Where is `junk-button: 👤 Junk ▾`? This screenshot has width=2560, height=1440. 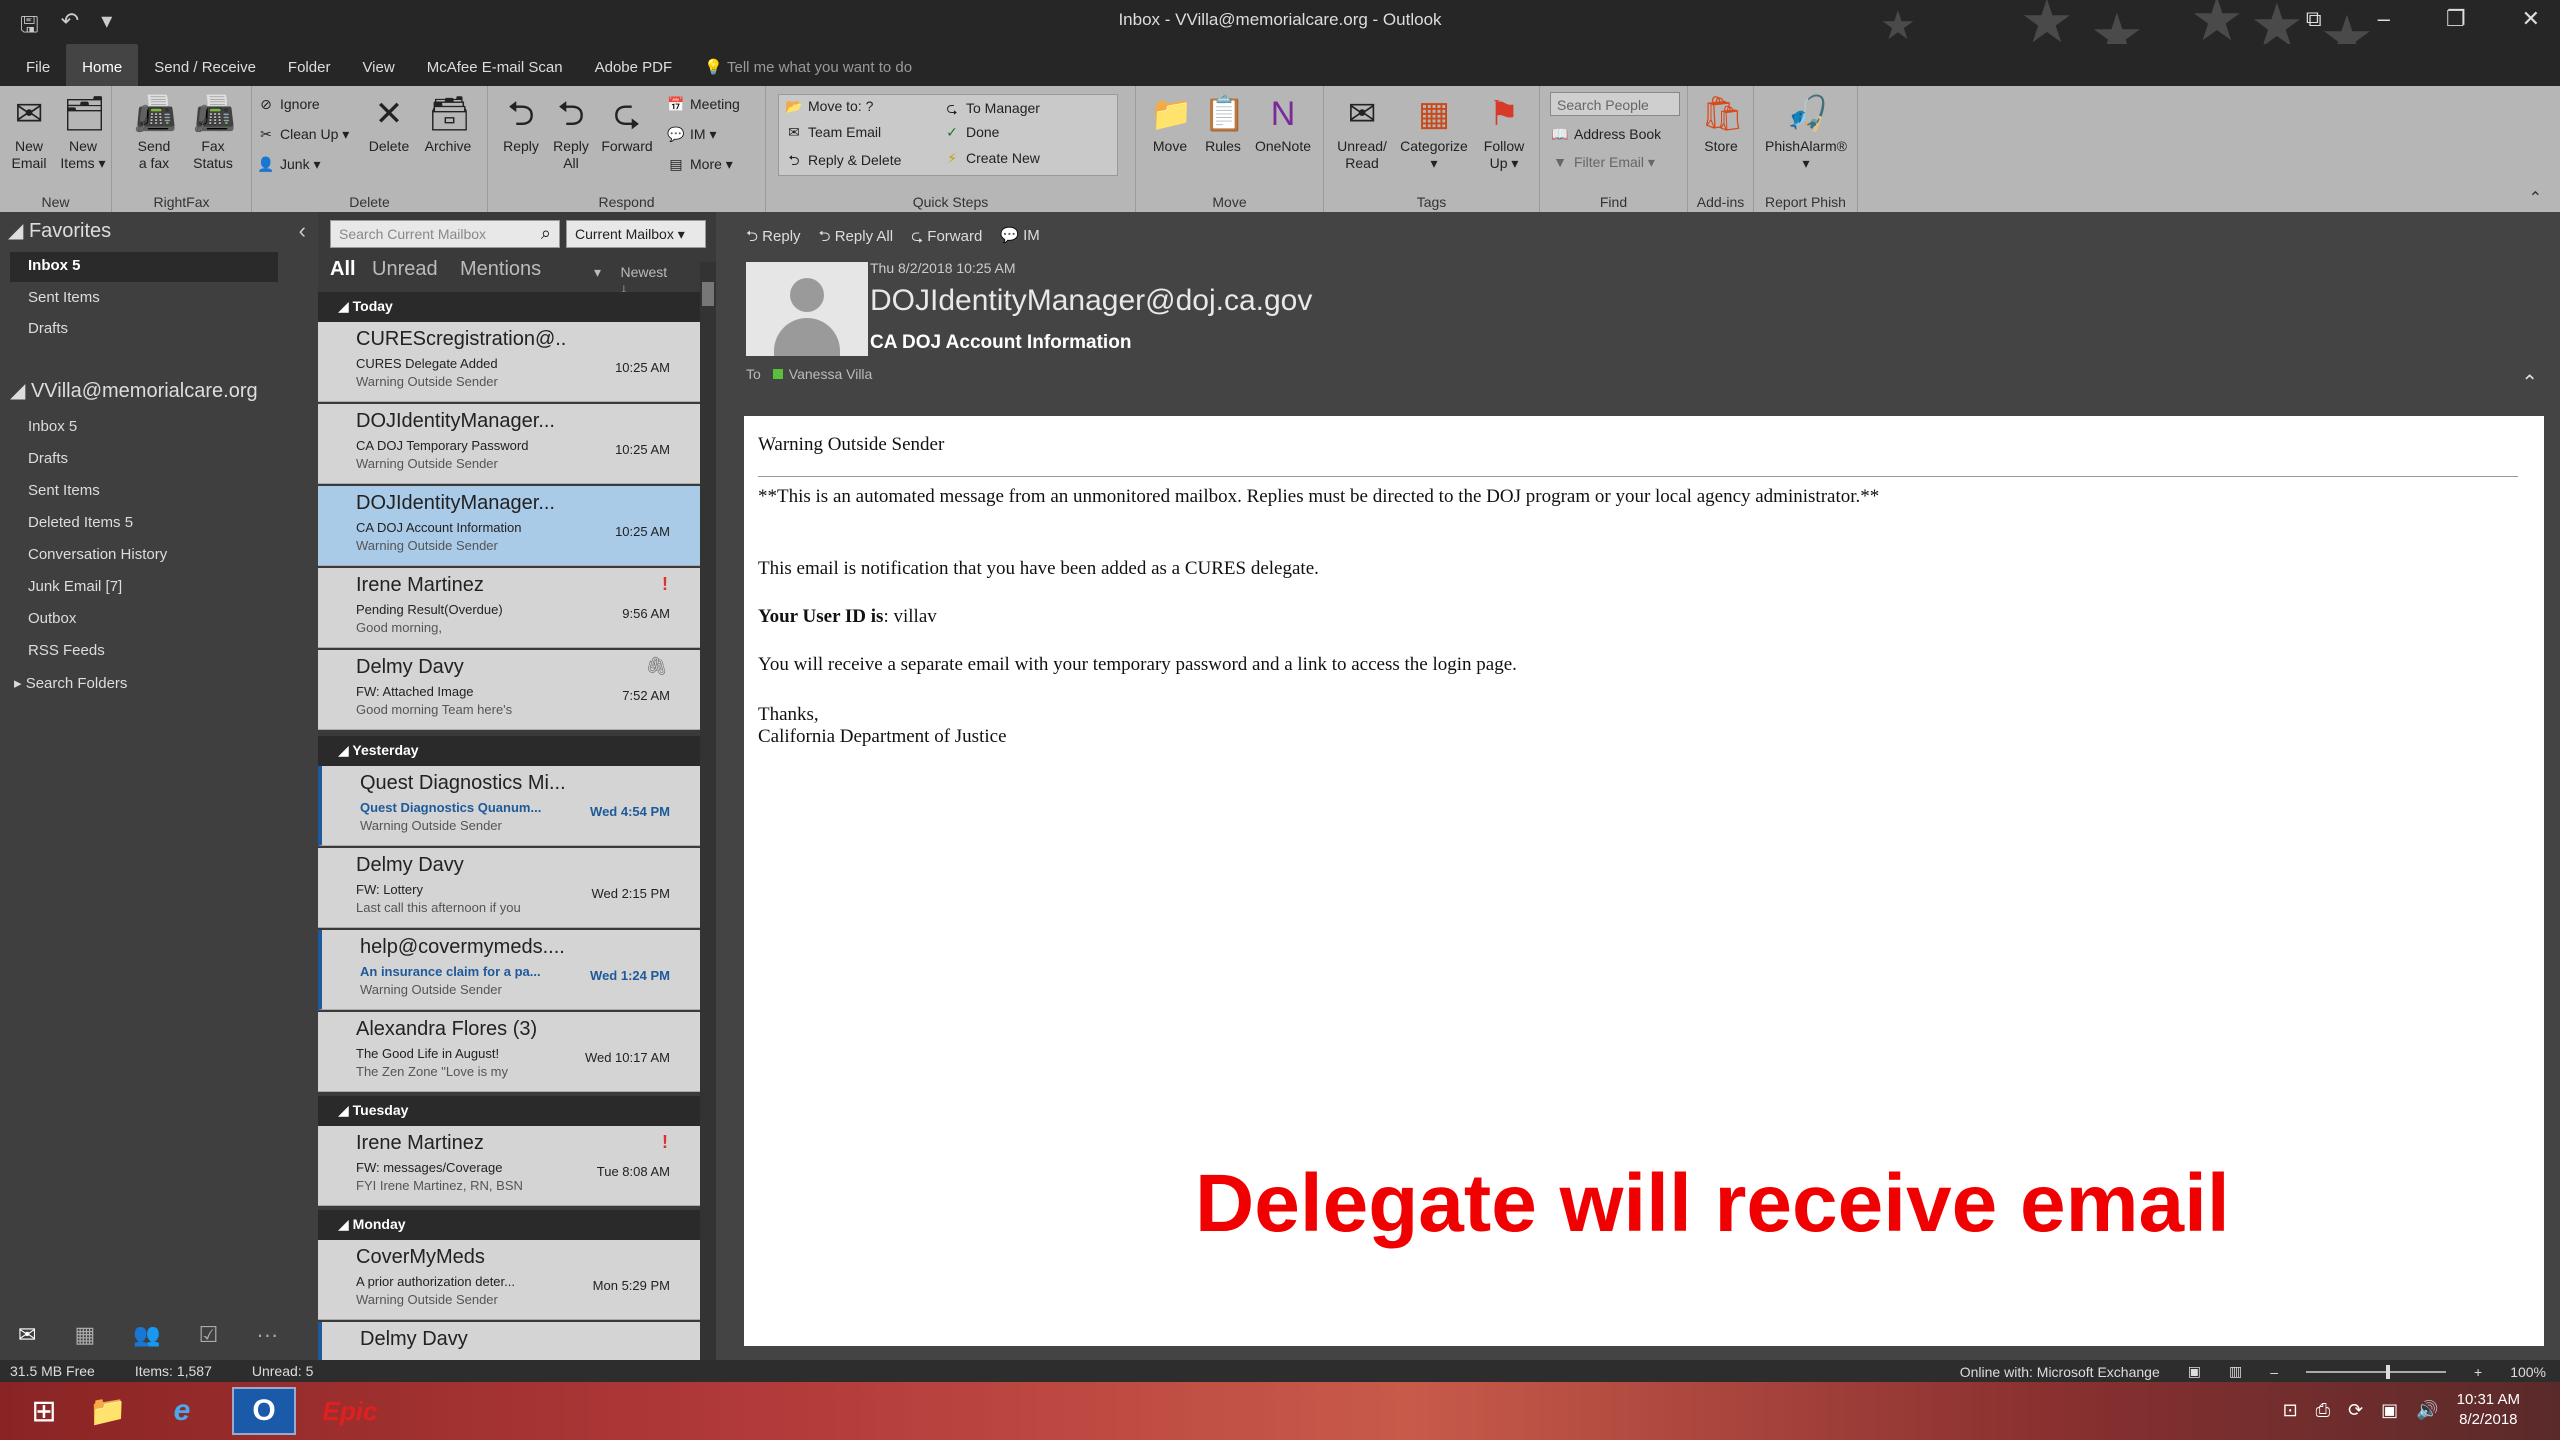
junk-button: 👤 Junk ▾ is located at coordinates (288, 164).